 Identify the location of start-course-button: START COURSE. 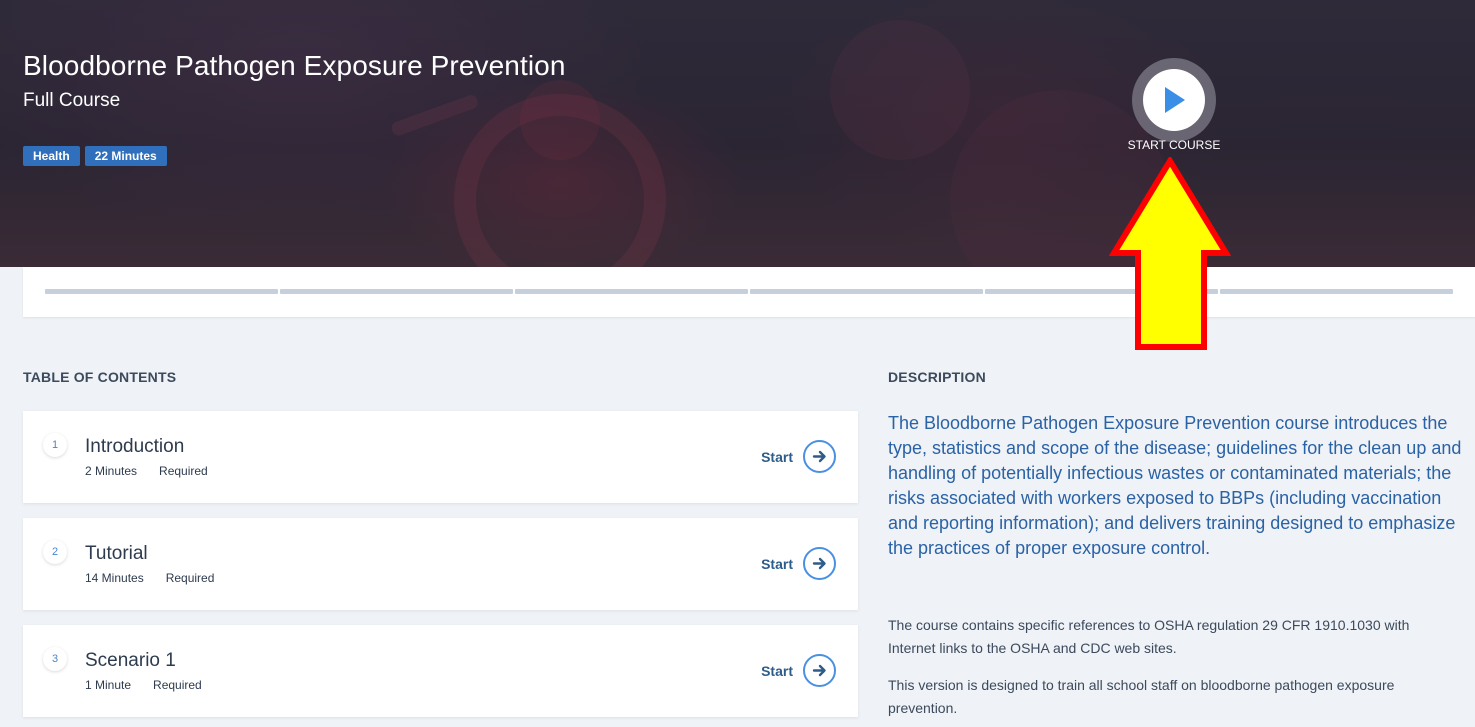
(1174, 106).